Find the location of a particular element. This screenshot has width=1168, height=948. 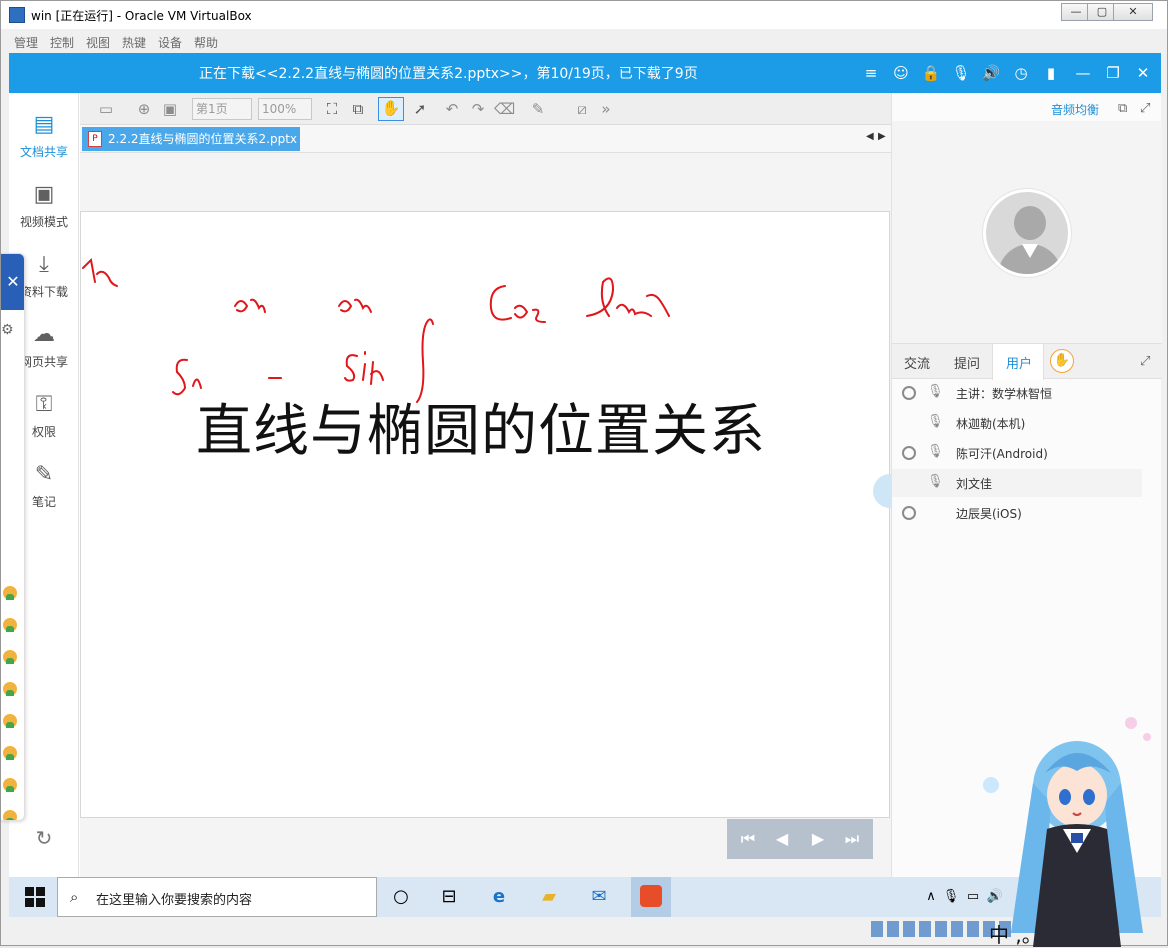

tab-scroll-right-icon: ▶ is located at coordinates (882, 136).